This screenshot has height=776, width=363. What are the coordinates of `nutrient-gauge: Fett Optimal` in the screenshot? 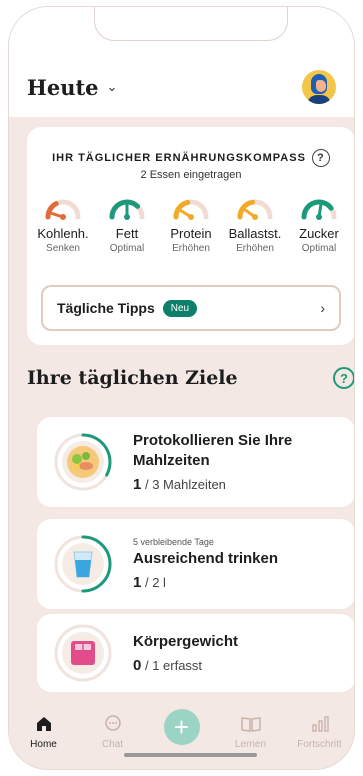 It's located at (127, 224).